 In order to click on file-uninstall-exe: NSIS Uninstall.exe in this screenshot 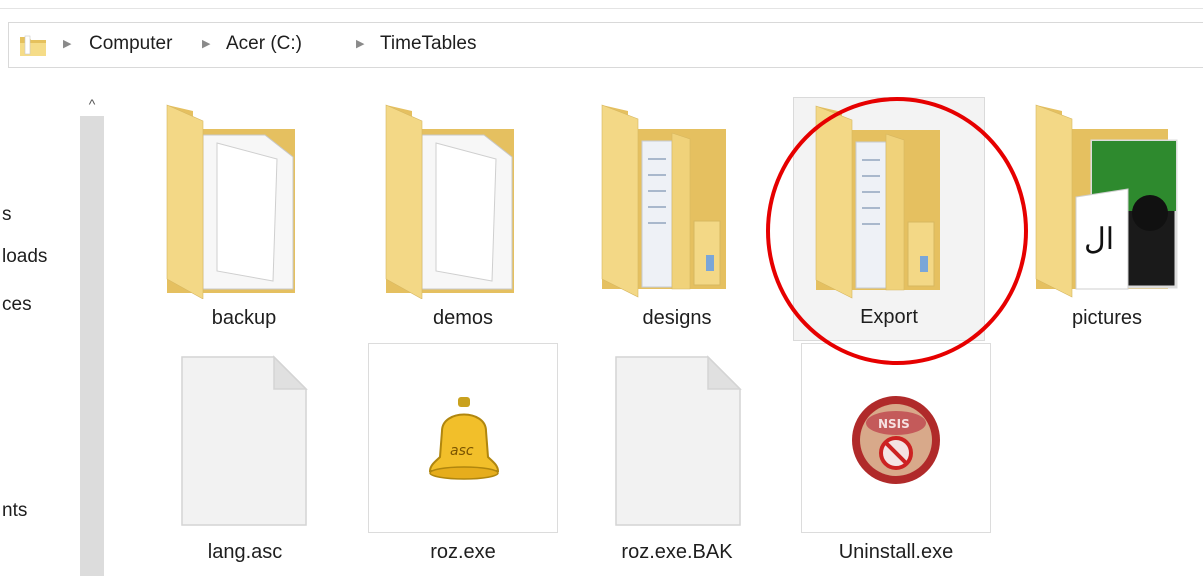, I will do `click(896, 453)`.